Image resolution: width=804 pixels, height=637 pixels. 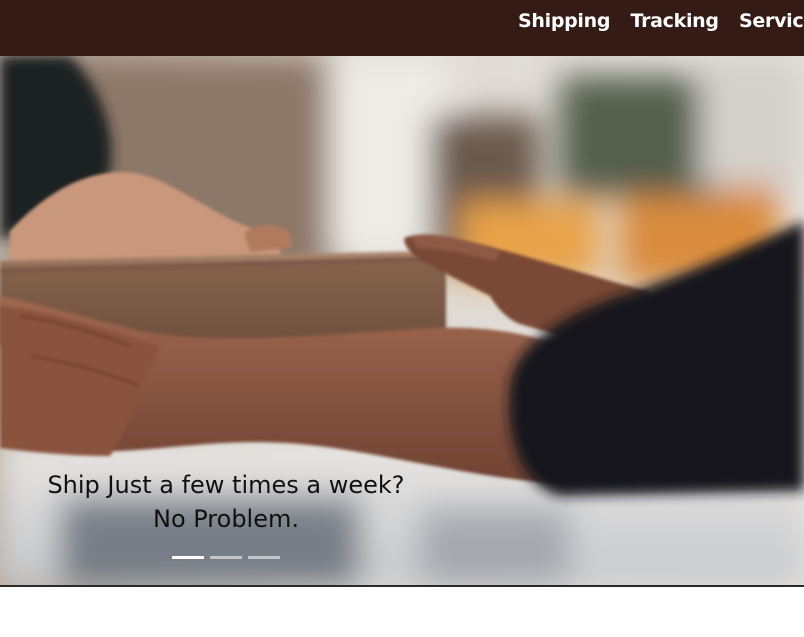 I want to click on top-navbar: Shipping Tracking Services, so click(x=402, y=28).